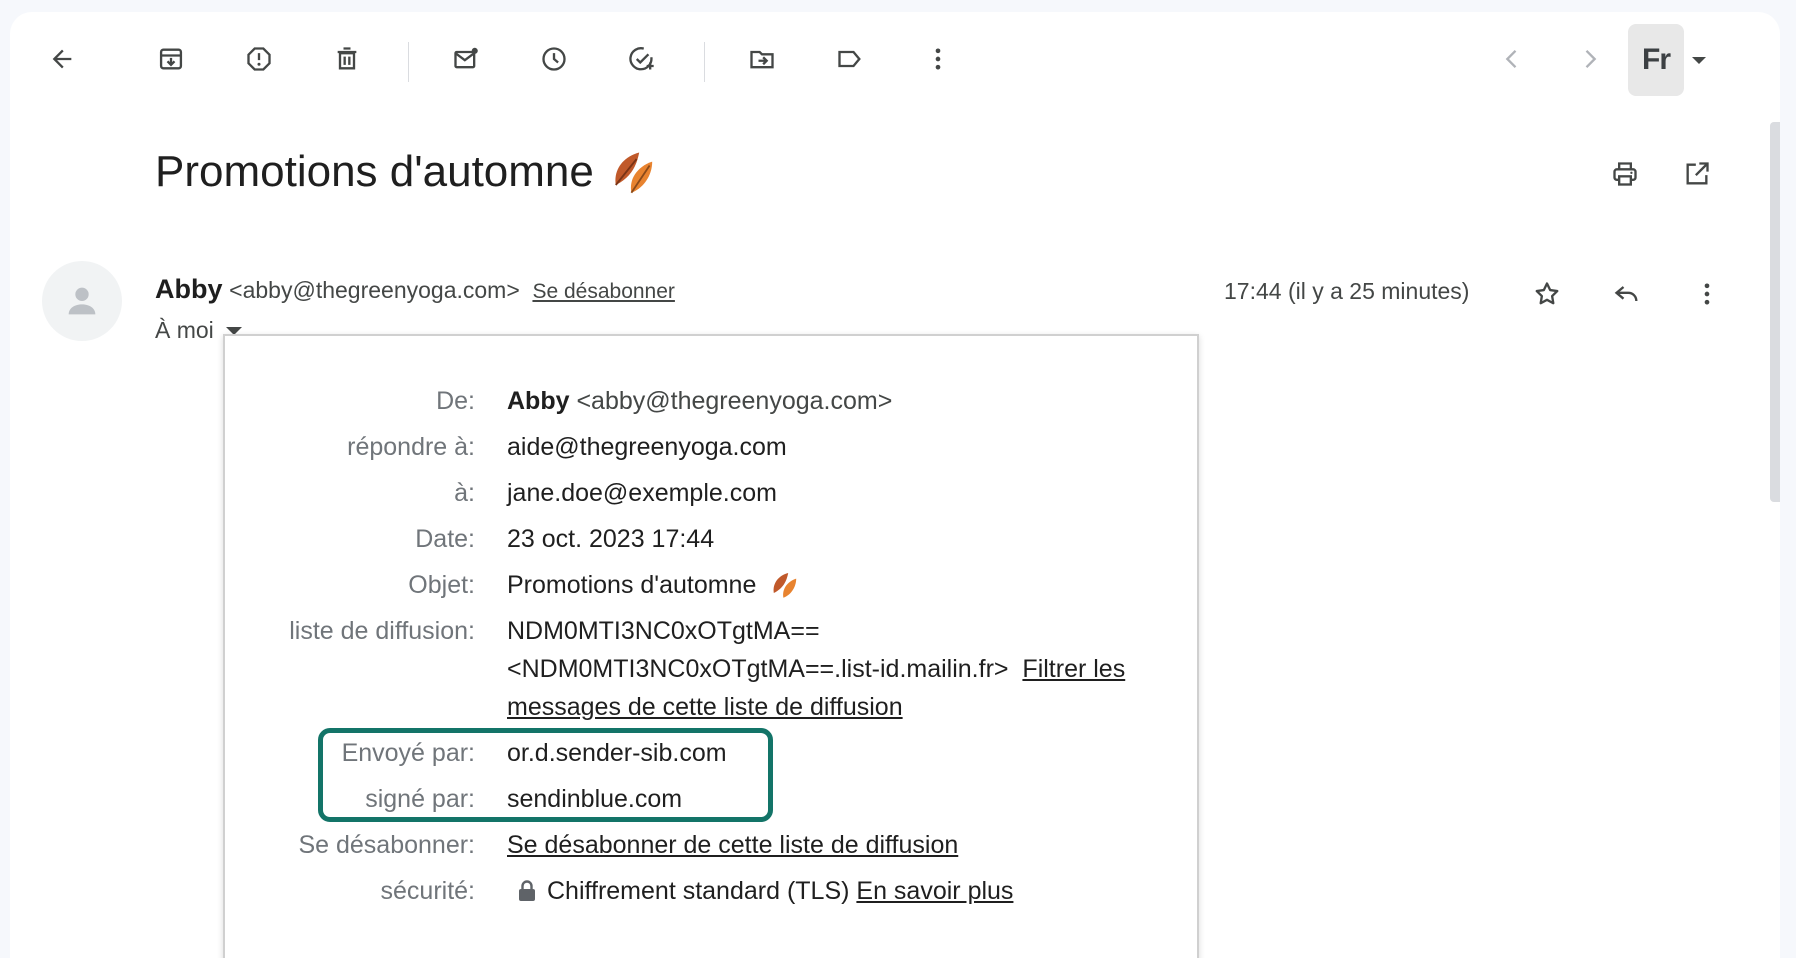 The image size is (1796, 958). Describe the element at coordinates (382, 631) in the screenshot. I see `mailing-list-label: liste de diffusion:` at that location.